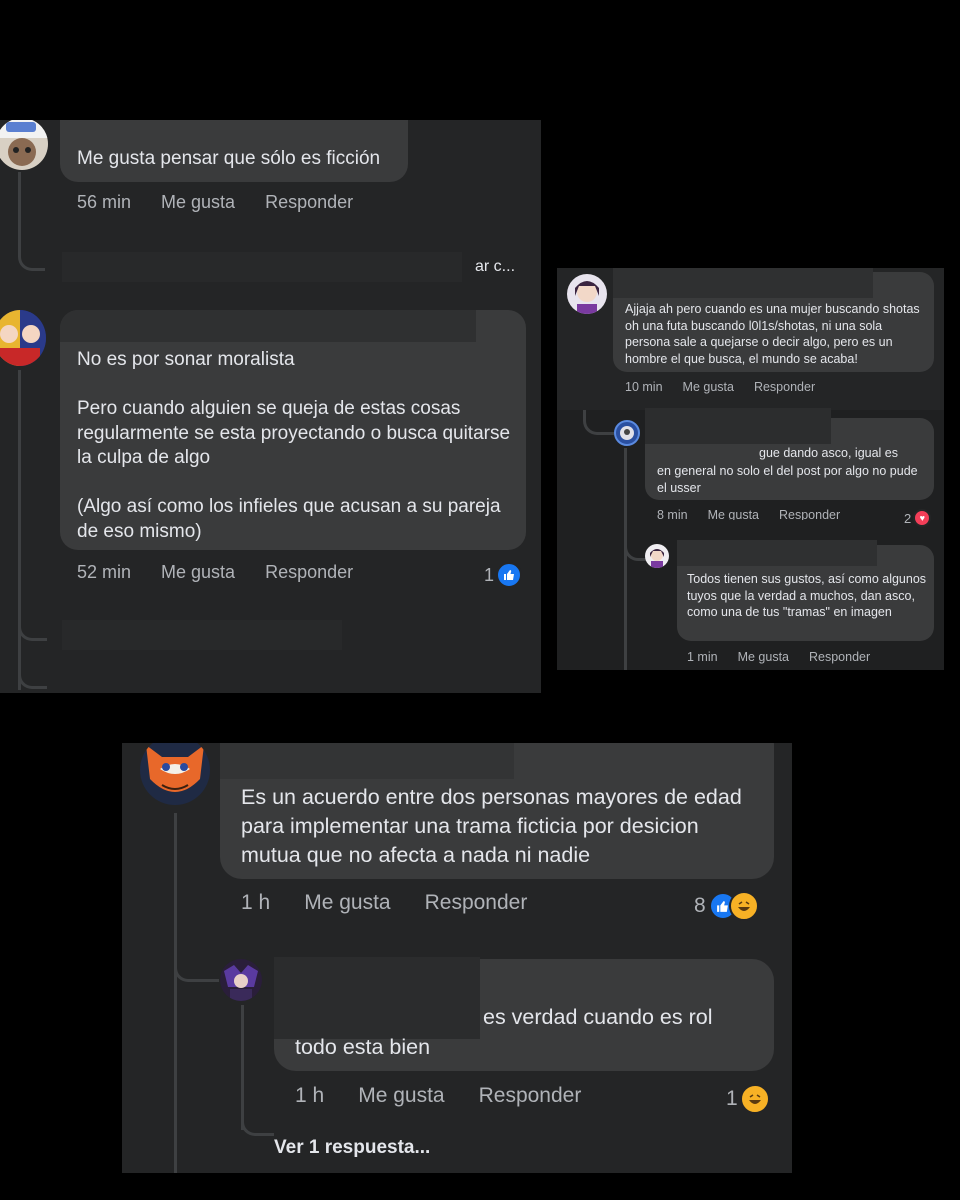 This screenshot has height=1200, width=960. I want to click on reaction-count: 8, so click(700, 905).